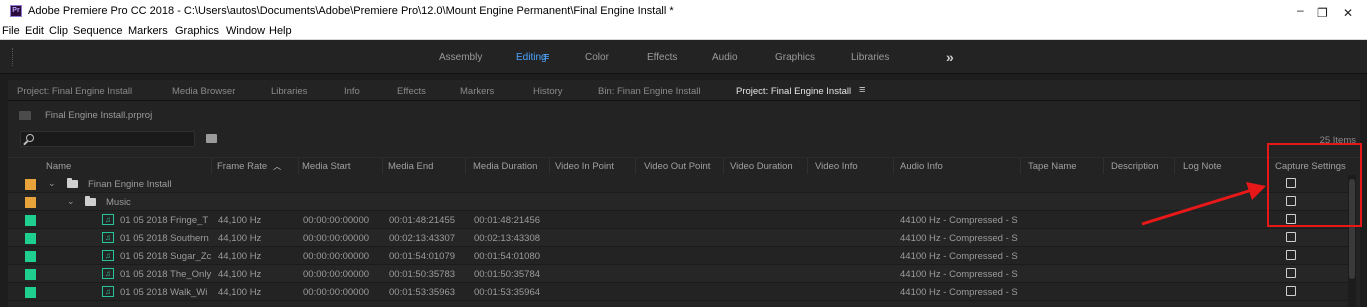  Describe the element at coordinates (13, 57) in the screenshot. I see `drag-grip-icon` at that location.